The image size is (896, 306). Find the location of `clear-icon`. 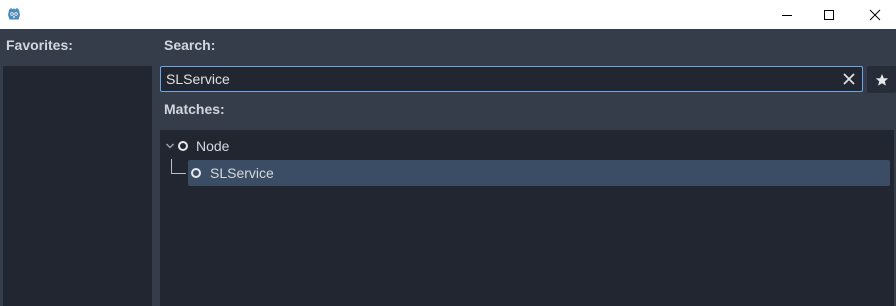

clear-icon is located at coordinates (849, 79).